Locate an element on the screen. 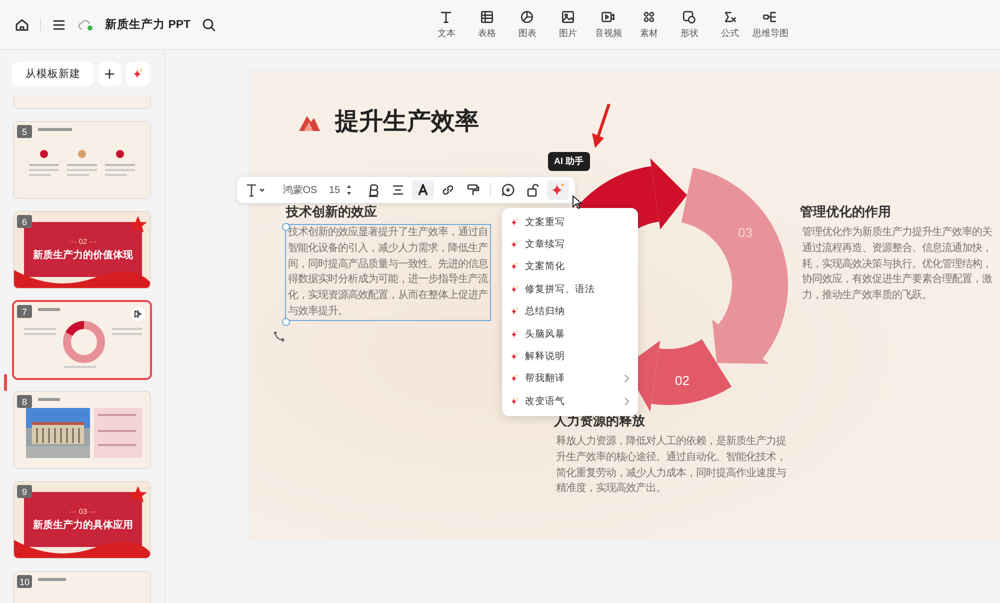 The image size is (1000, 603). animation-icon is located at coordinates (138, 314).